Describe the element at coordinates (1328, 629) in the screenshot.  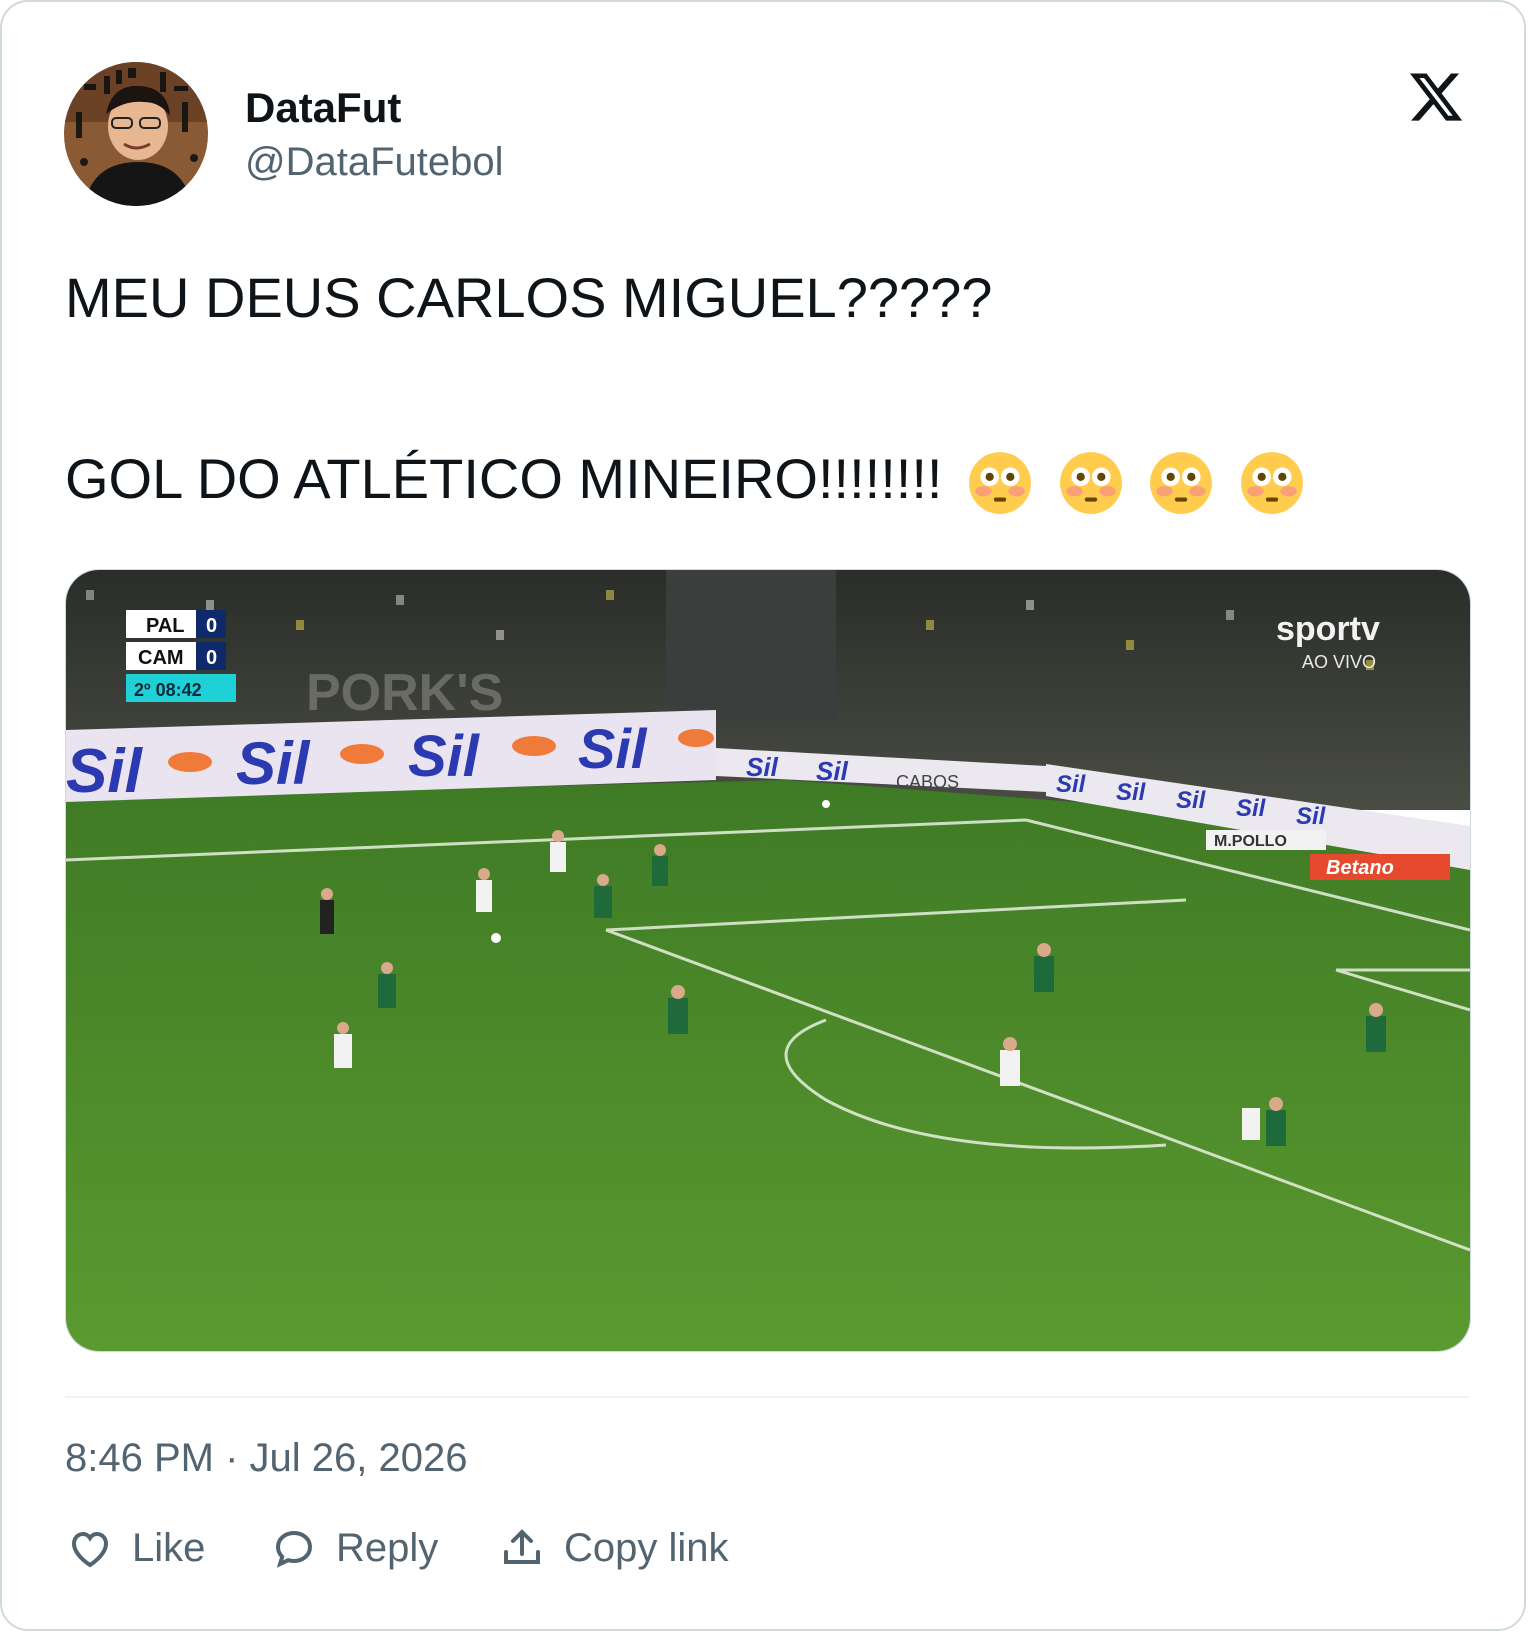
I see `broadcaster-logo: sportv` at that location.